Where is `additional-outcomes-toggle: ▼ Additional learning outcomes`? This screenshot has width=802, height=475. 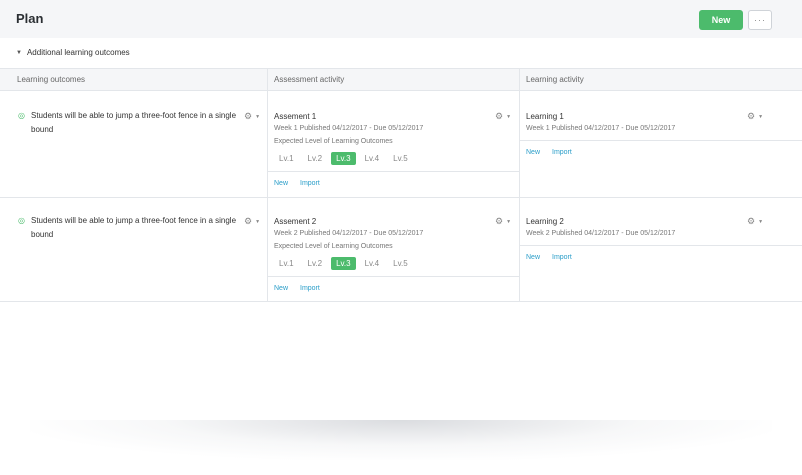
additional-outcomes-toggle: ▼ Additional learning outcomes is located at coordinates (73, 52).